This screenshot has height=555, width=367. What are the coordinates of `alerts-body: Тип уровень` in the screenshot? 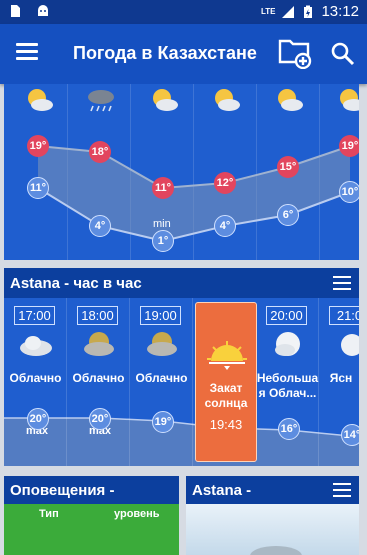 It's located at (91, 529).